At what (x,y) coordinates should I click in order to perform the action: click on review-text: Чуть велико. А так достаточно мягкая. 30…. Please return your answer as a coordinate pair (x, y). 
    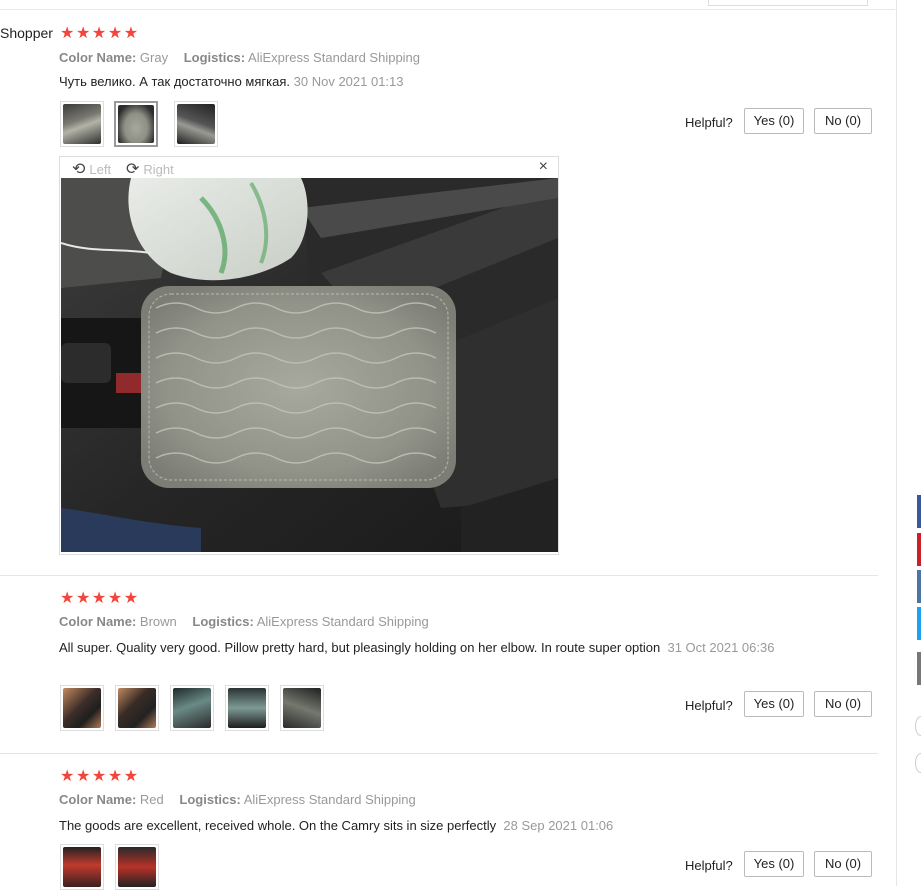
    Looking at the image, I should click on (409, 82).